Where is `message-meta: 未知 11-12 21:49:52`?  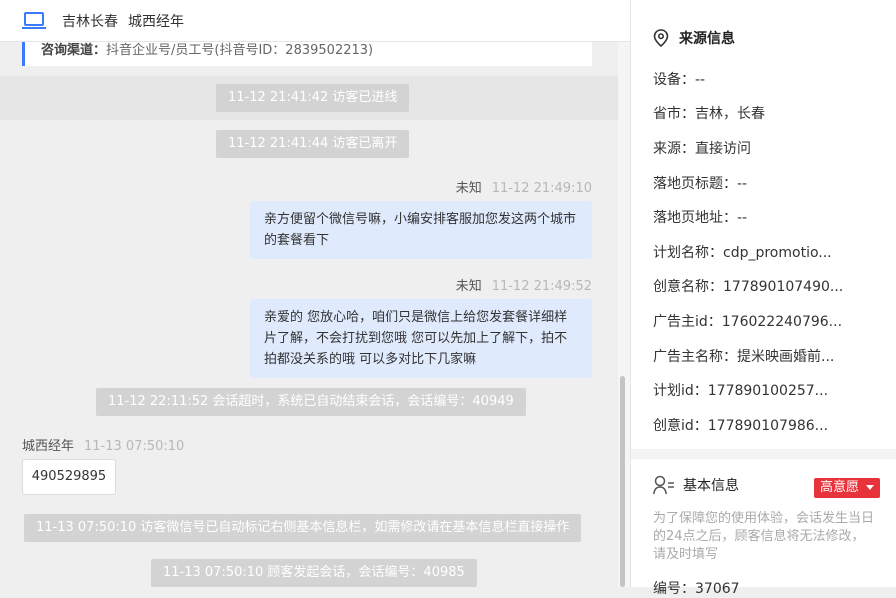 message-meta: 未知 11-12 21:49:52 is located at coordinates (524, 284).